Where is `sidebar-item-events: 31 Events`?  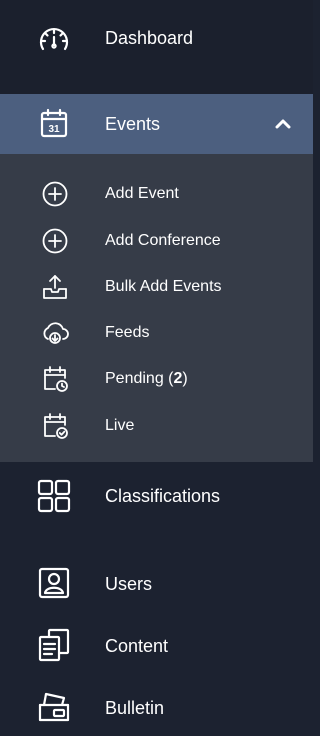
sidebar-item-events: 31 Events is located at coordinates (156, 124).